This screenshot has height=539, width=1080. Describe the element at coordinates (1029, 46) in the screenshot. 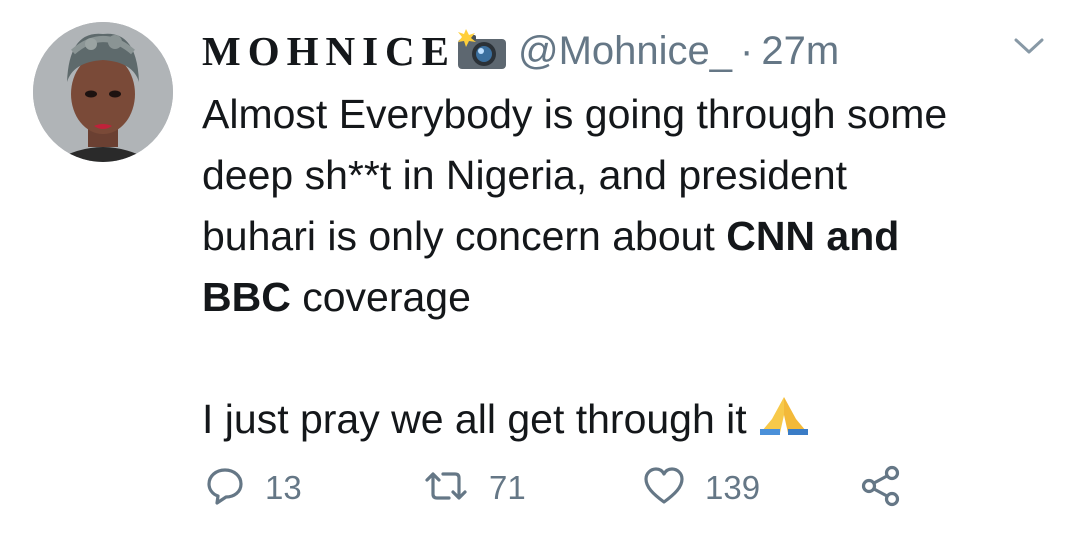

I see `chevron-down-icon` at that location.